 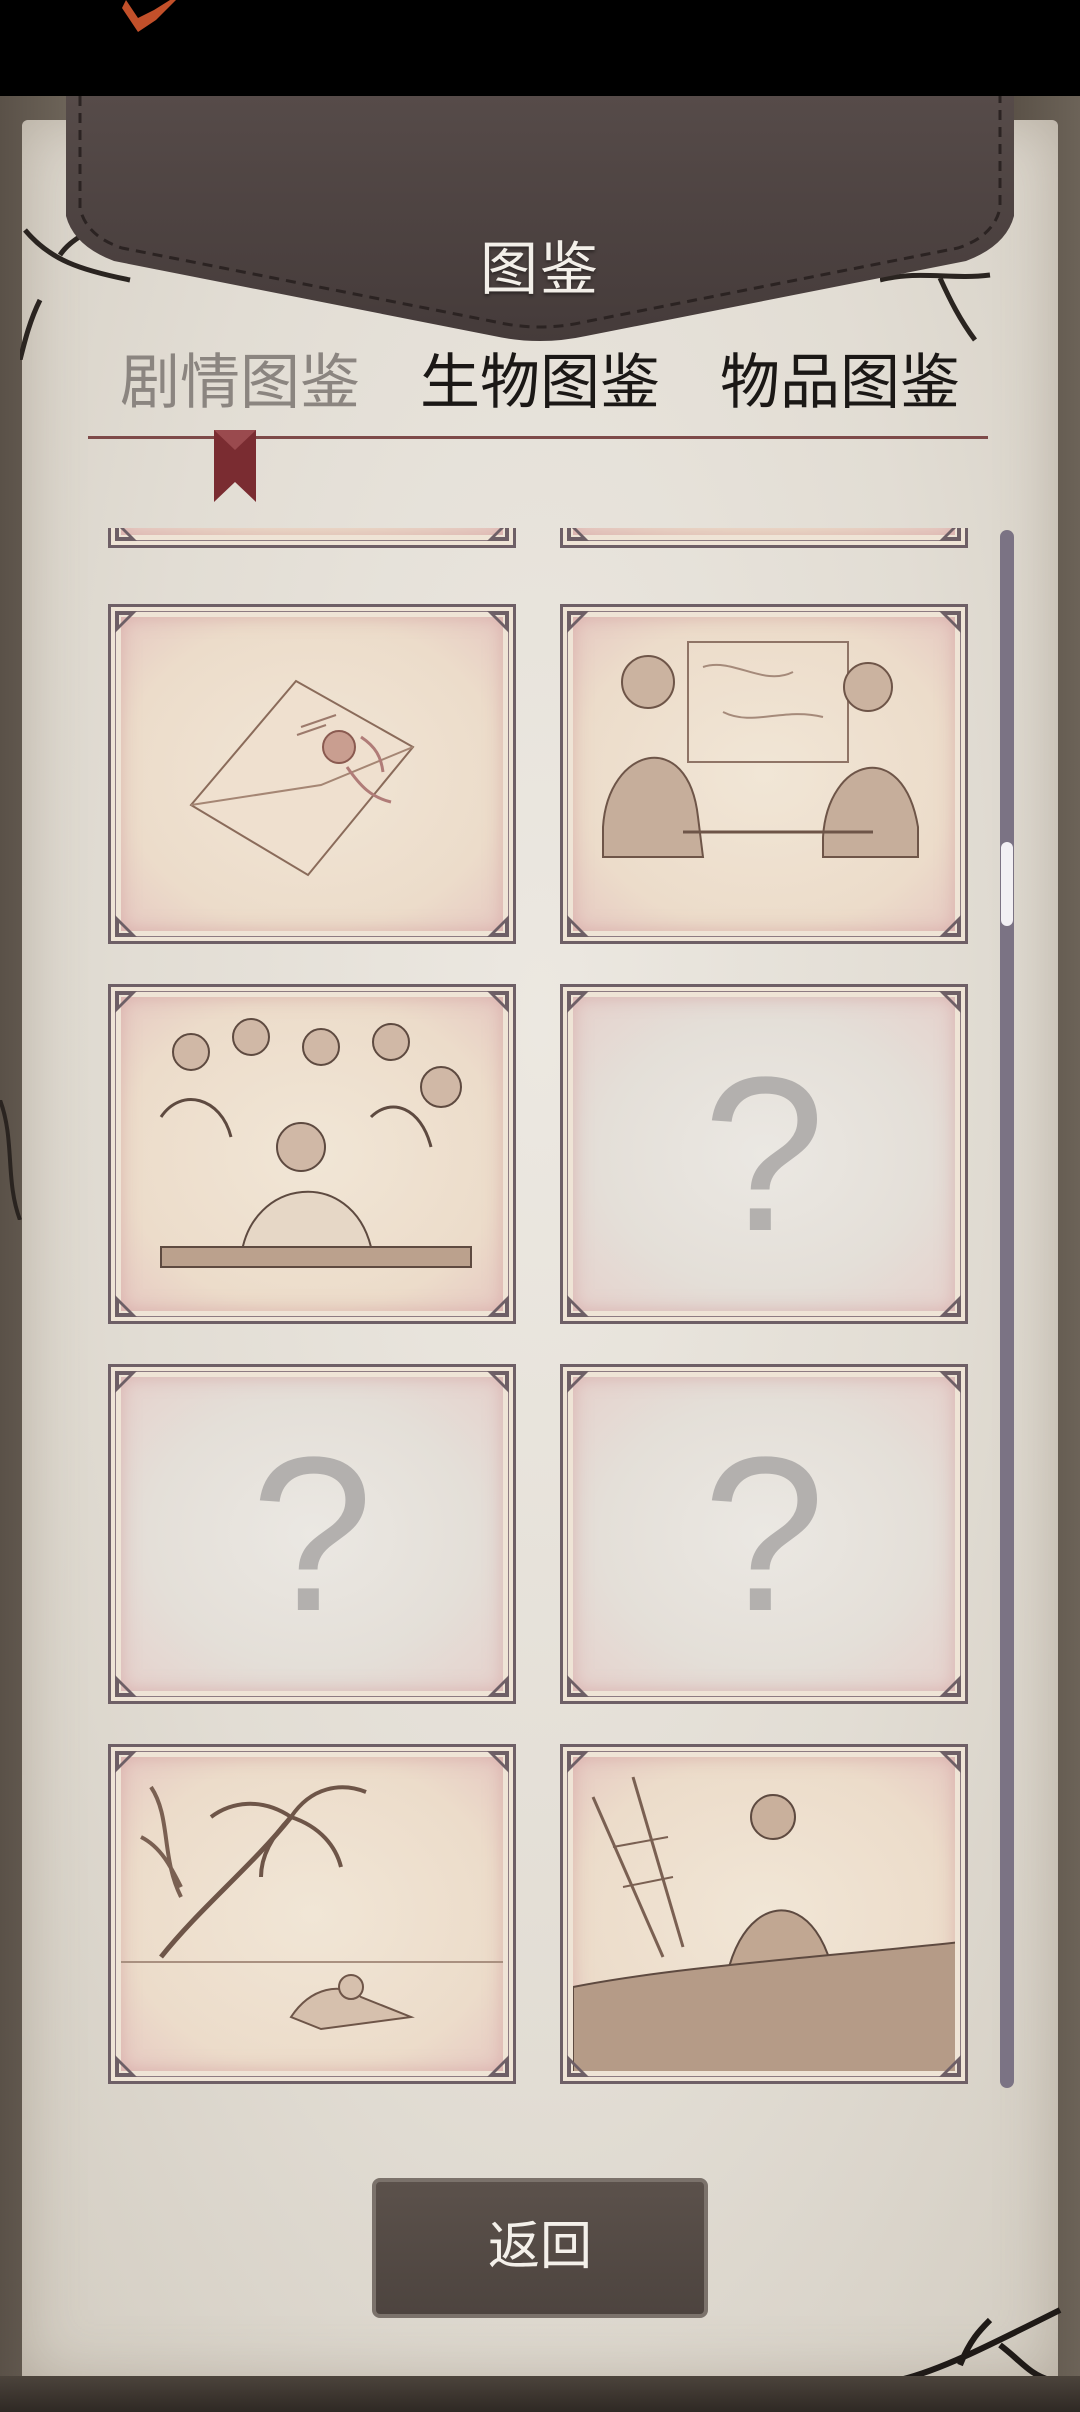 I want to click on tab-story-collection: 剧情图鉴, so click(x=240, y=383).